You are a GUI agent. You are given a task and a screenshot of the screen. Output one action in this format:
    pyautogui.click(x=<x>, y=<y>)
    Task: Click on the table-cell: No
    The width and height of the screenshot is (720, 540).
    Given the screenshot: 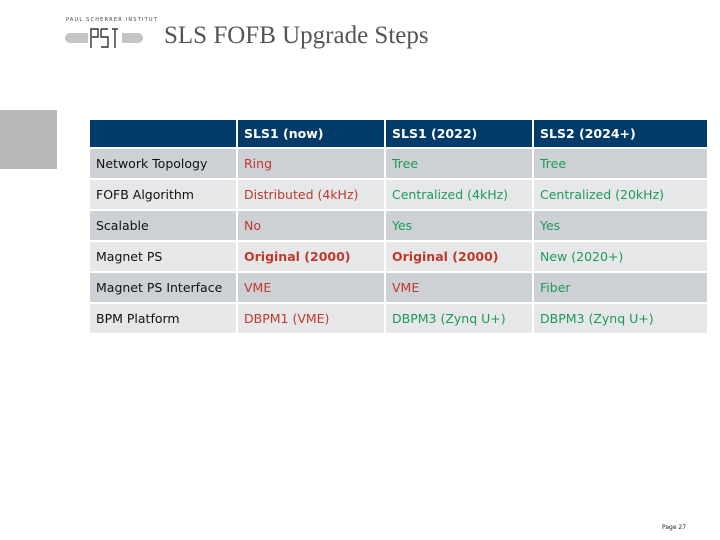 What is the action you would take?
    pyautogui.click(x=311, y=225)
    